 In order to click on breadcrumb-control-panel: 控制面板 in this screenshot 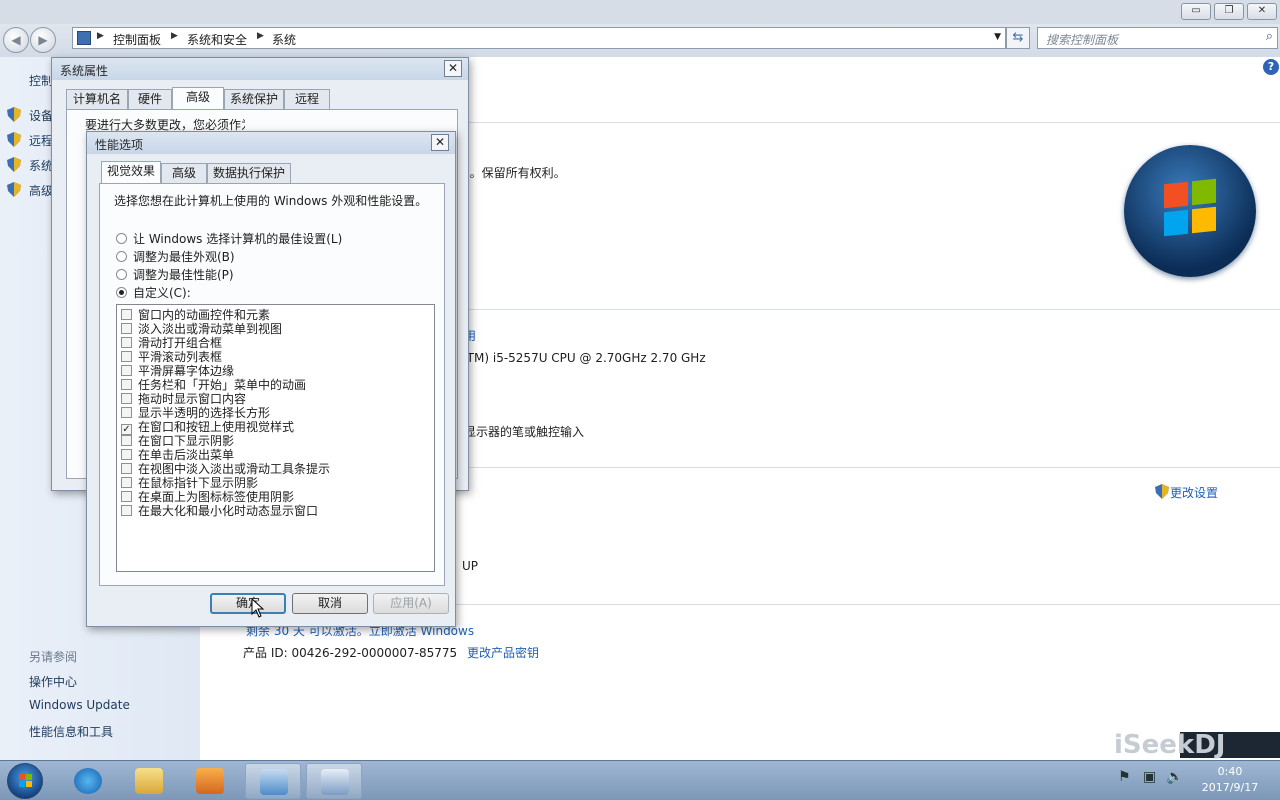, I will do `click(137, 39)`.